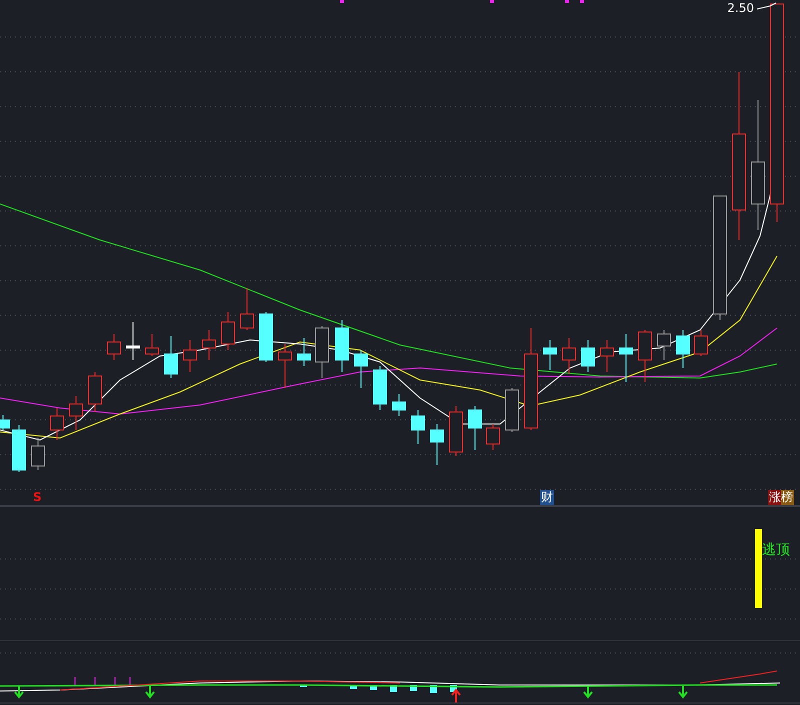  I want to click on price-label: 2.50, so click(740, 8).